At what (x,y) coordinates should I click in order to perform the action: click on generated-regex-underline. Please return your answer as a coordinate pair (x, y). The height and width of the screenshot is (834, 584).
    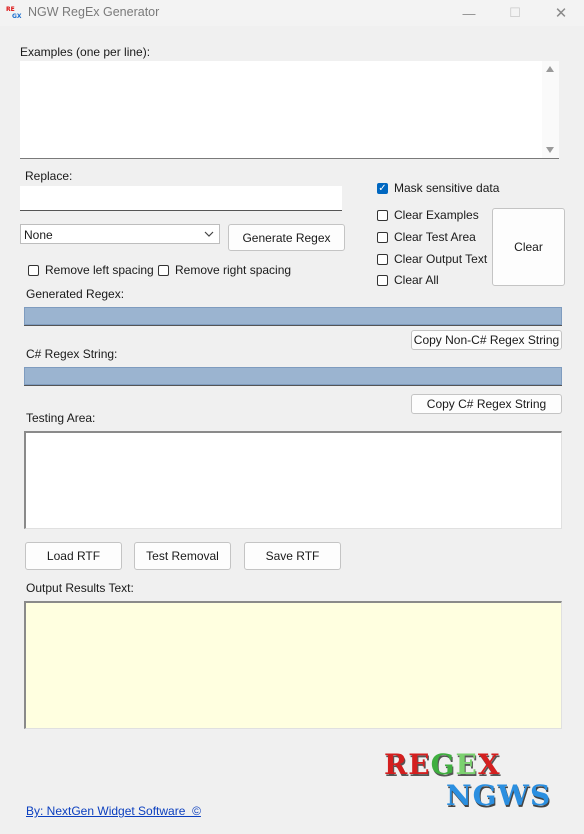
    Looking at the image, I should click on (293, 325).